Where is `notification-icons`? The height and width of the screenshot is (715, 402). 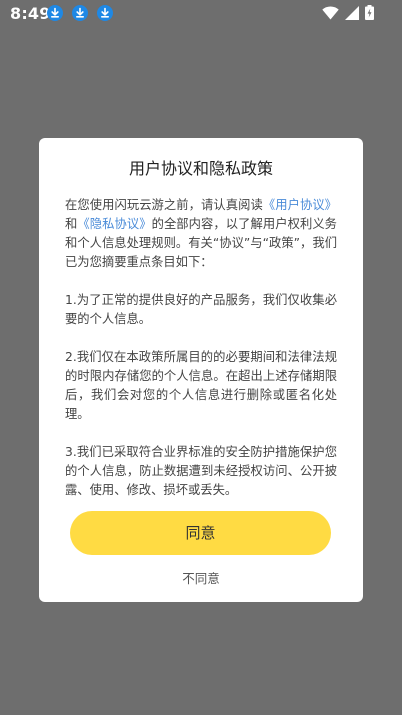 notification-icons is located at coordinates (80, 13).